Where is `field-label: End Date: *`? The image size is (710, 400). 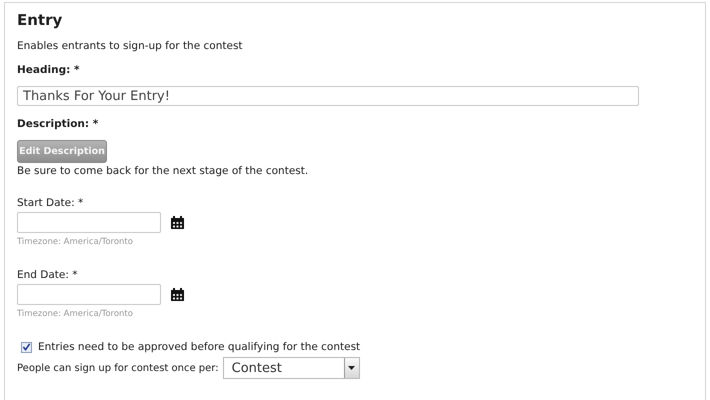
field-label: End Date: * is located at coordinates (47, 275).